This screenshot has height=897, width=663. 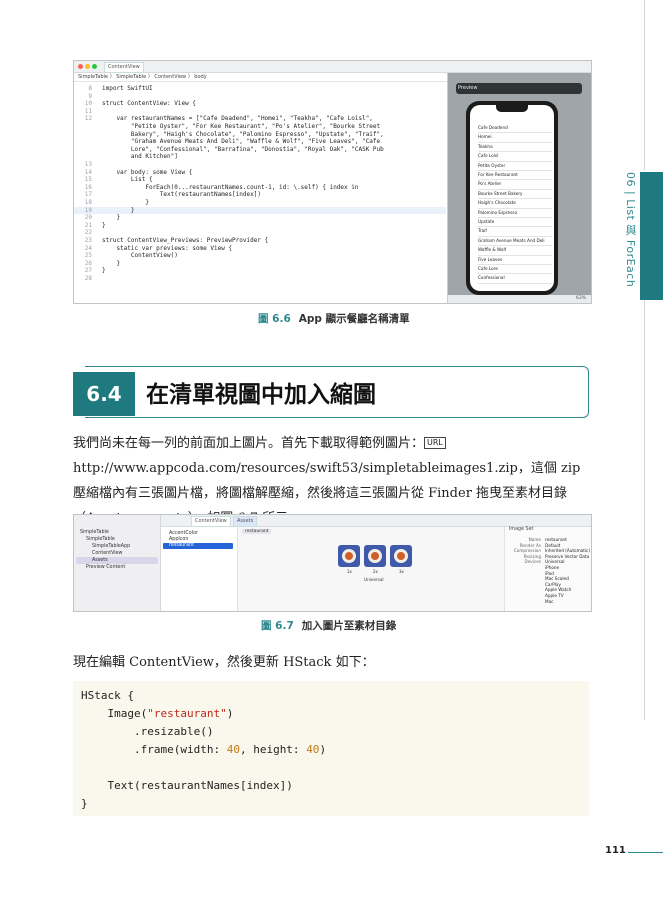 What do you see at coordinates (567, 551) in the screenshot?
I see `inspector-value: Inherited (Automatic)` at bounding box center [567, 551].